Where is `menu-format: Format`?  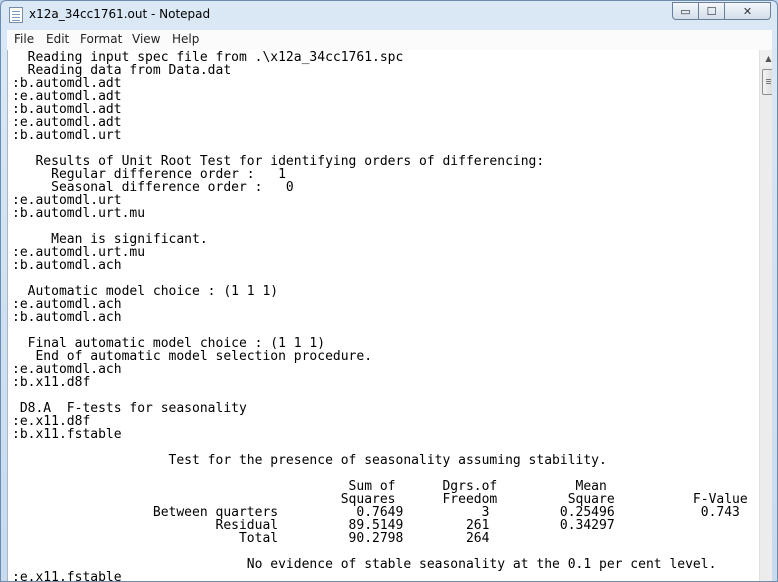
menu-format: Format is located at coordinates (101, 39).